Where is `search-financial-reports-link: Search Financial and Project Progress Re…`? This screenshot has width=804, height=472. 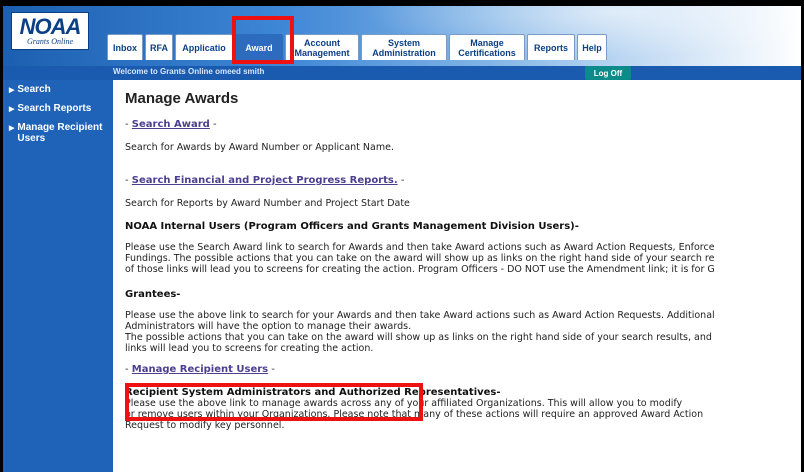 search-financial-reports-link: Search Financial and Project Progress Re… is located at coordinates (265, 180).